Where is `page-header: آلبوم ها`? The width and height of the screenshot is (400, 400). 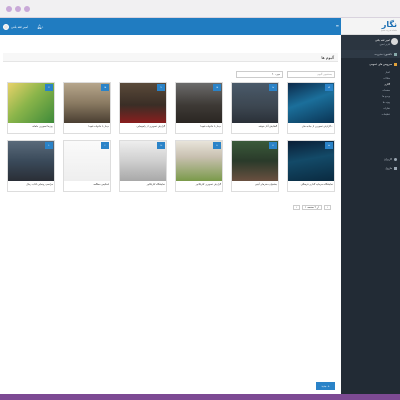 page-header: آلبوم ها is located at coordinates (170, 57).